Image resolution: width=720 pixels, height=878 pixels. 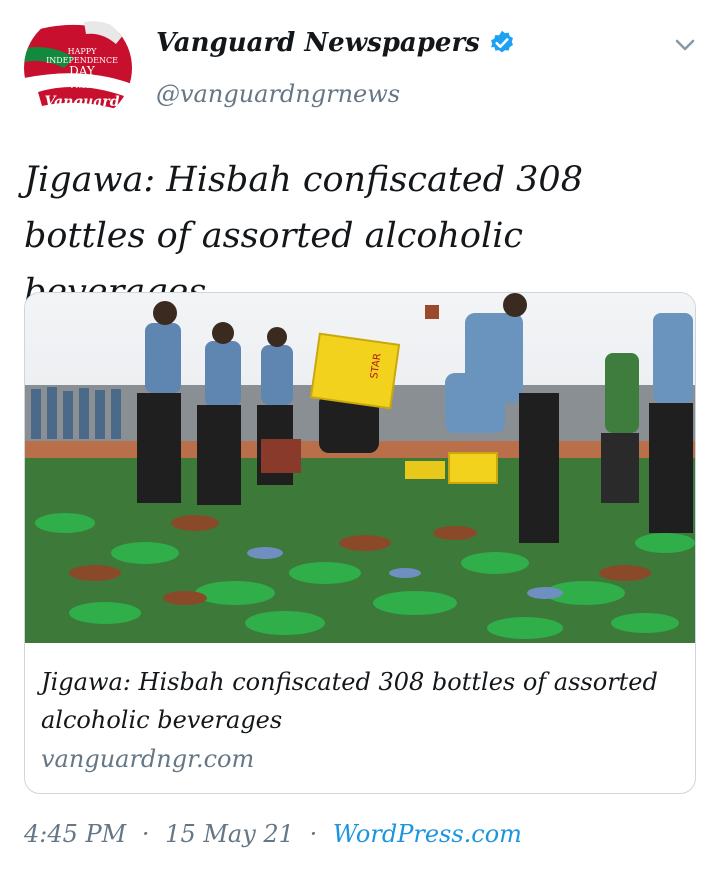 What do you see at coordinates (229, 834) in the screenshot?
I see `tweet-date: 15 May 21` at bounding box center [229, 834].